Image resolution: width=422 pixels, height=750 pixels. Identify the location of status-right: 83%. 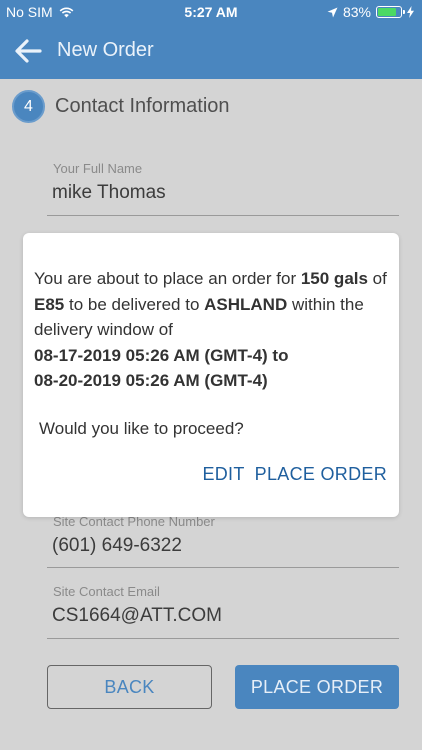
(370, 12).